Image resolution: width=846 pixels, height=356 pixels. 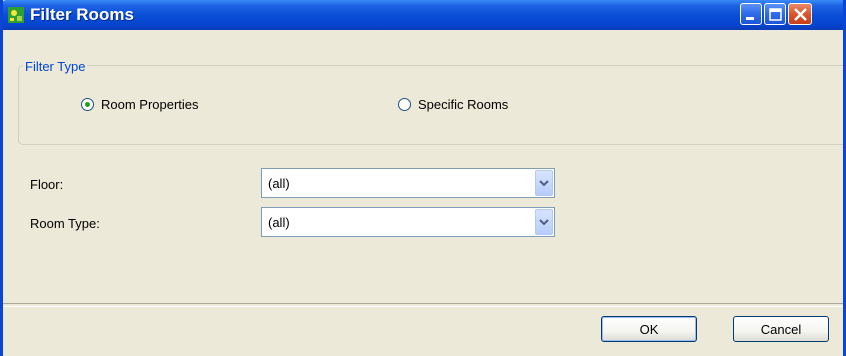 What do you see at coordinates (65, 223) in the screenshot?
I see `room-type-label: Room Type:` at bounding box center [65, 223].